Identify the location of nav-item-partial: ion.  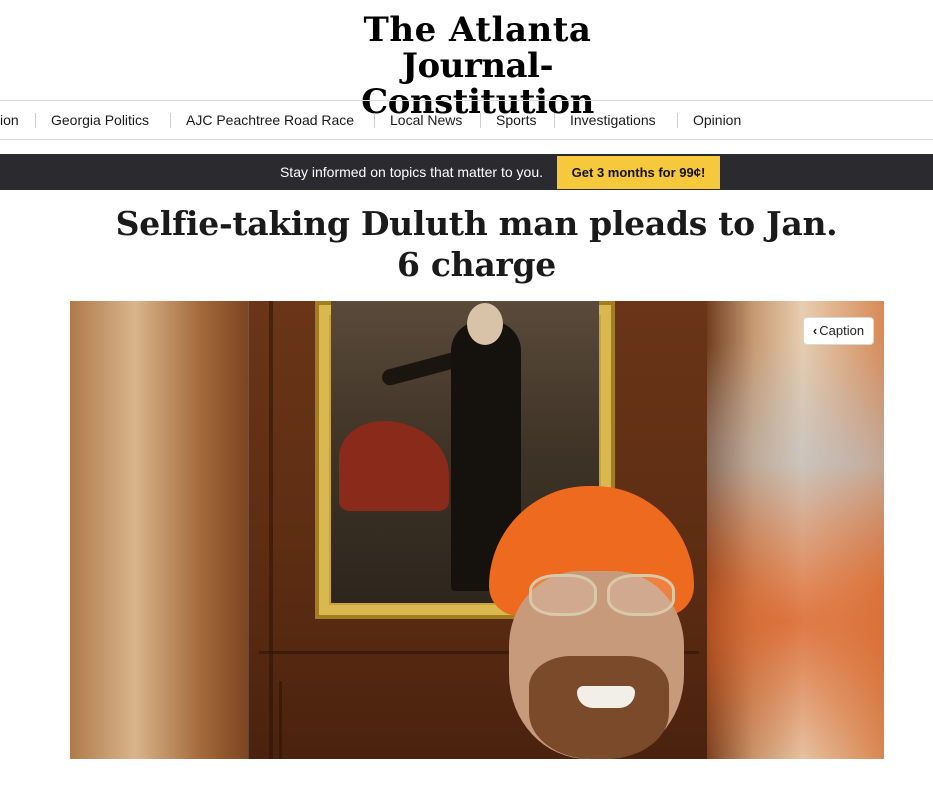
(9, 120).